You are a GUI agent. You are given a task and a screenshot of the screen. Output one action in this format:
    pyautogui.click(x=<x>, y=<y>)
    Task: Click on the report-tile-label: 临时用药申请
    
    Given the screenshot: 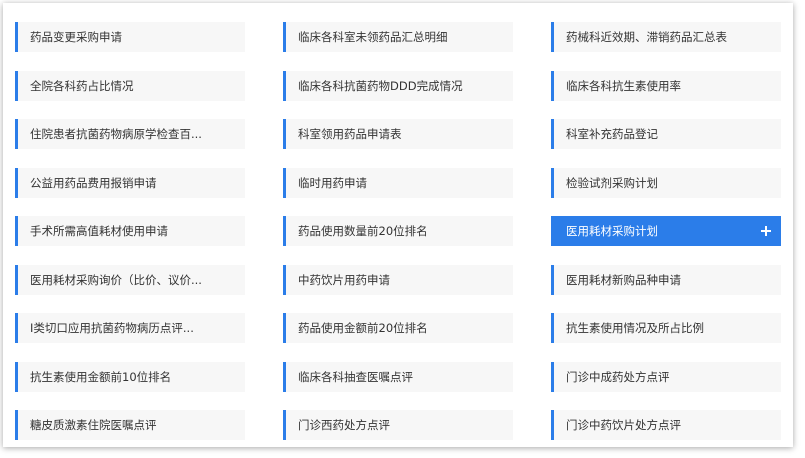 What is the action you would take?
    pyautogui.click(x=332, y=182)
    